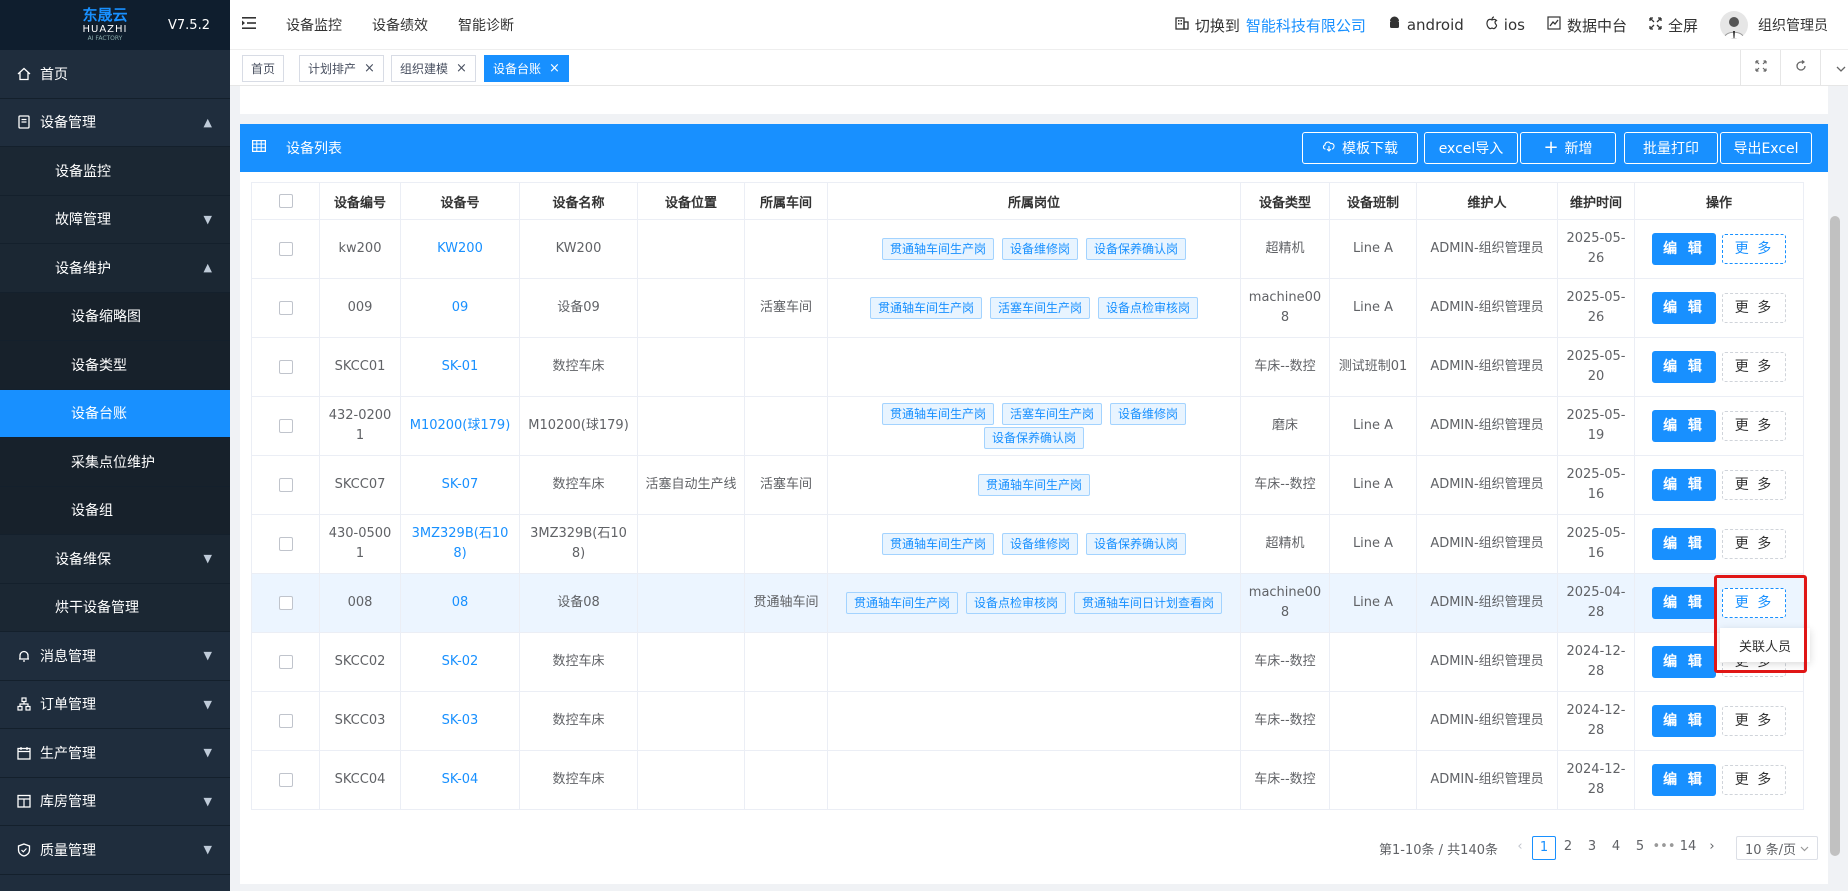 This screenshot has width=1848, height=891. Describe the element at coordinates (1520, 848) in the screenshot. I see `prev-page-button: ‹` at that location.